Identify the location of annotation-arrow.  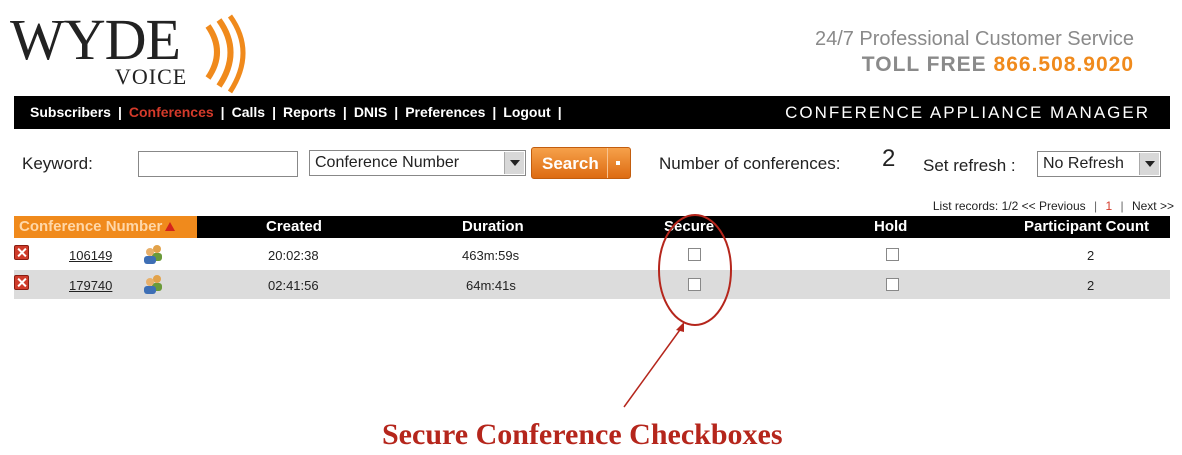
(653, 367).